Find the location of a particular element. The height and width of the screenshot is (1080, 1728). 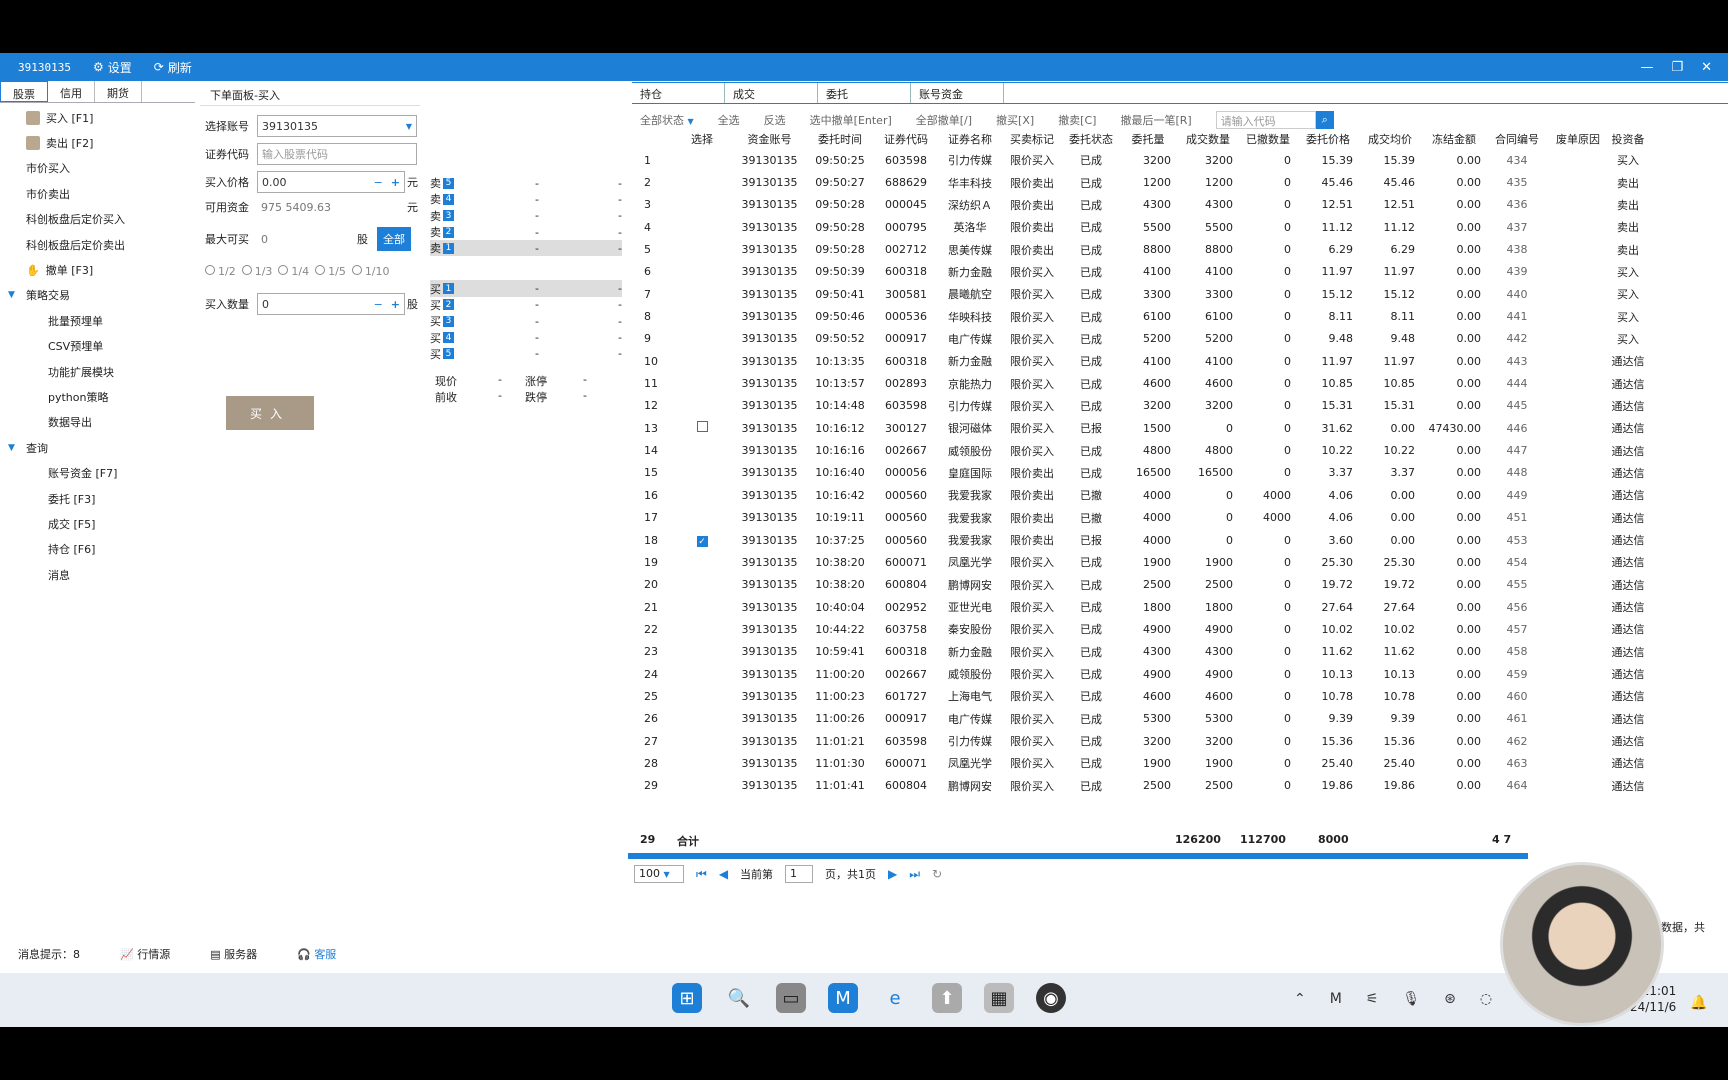

refresh-button: ⟳ 刷新 is located at coordinates (173, 67).